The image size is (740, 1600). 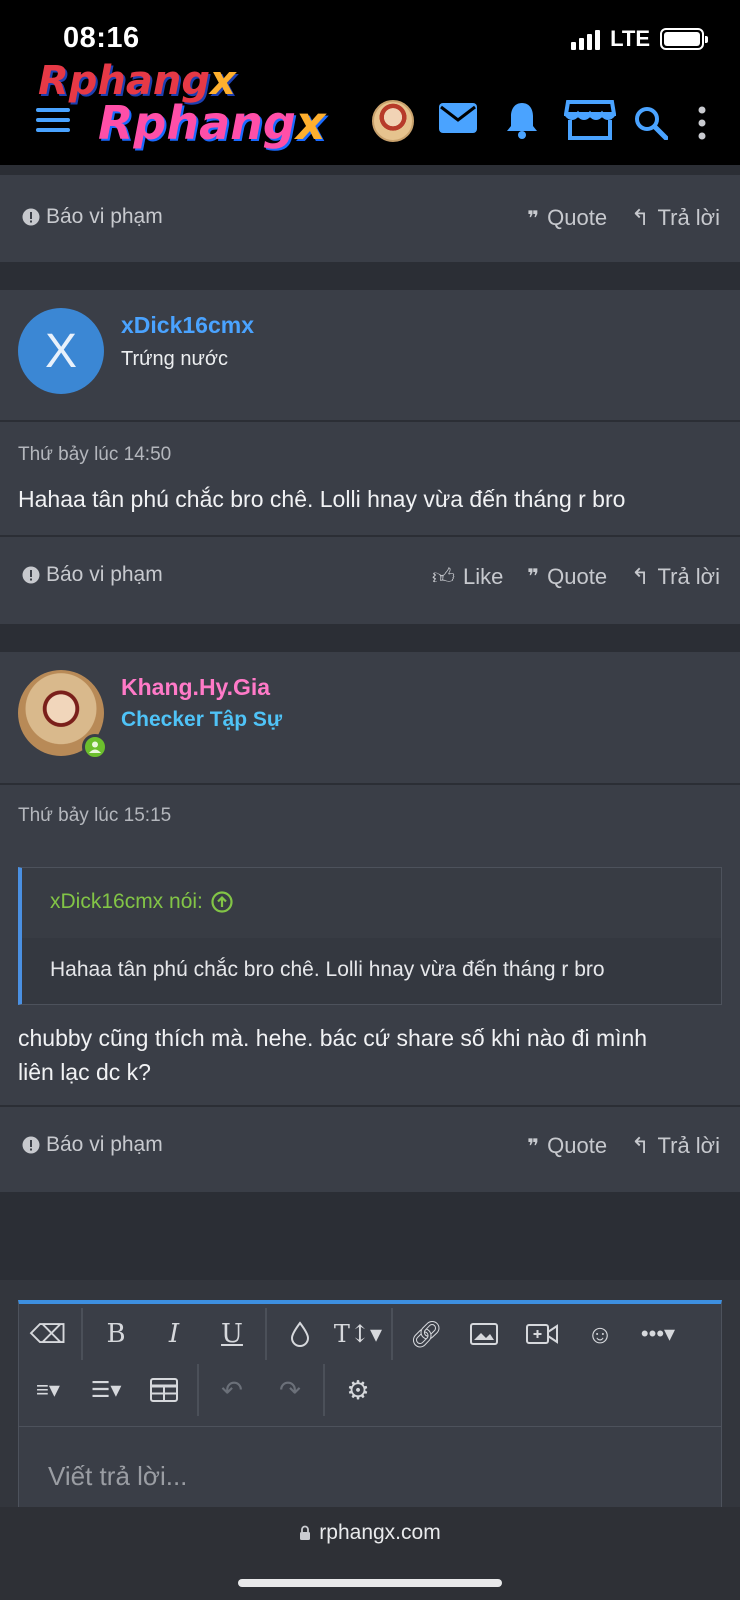 I want to click on underline-icon: U, so click(x=232, y=1334).